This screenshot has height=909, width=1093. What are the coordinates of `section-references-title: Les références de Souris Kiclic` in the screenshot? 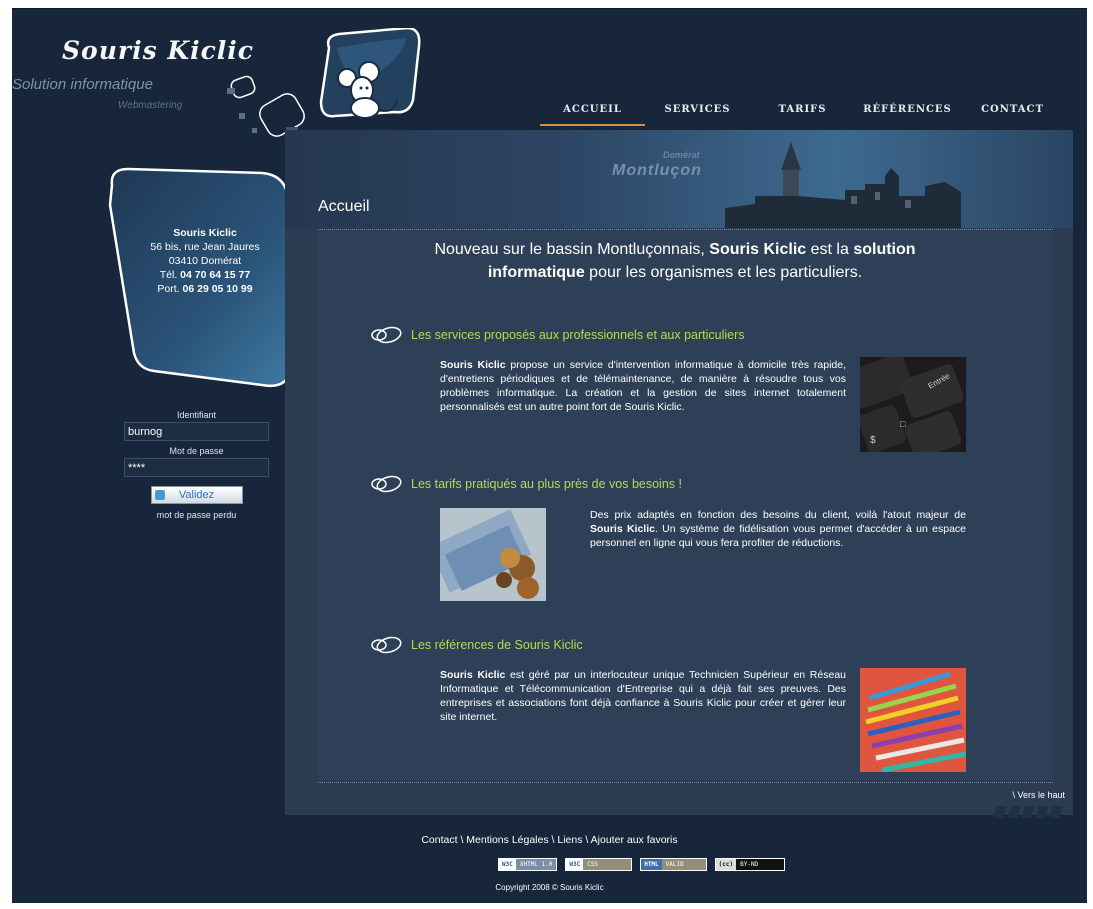 It's located at (476, 645).